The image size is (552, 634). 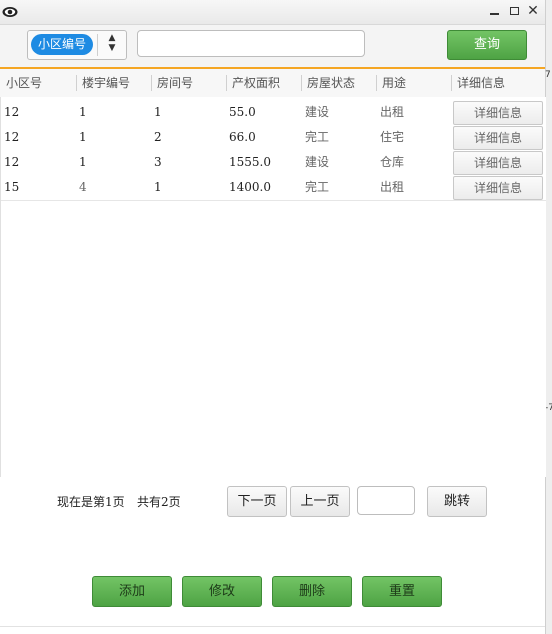 I want to click on column-header: 产权面积, so click(x=263, y=83).